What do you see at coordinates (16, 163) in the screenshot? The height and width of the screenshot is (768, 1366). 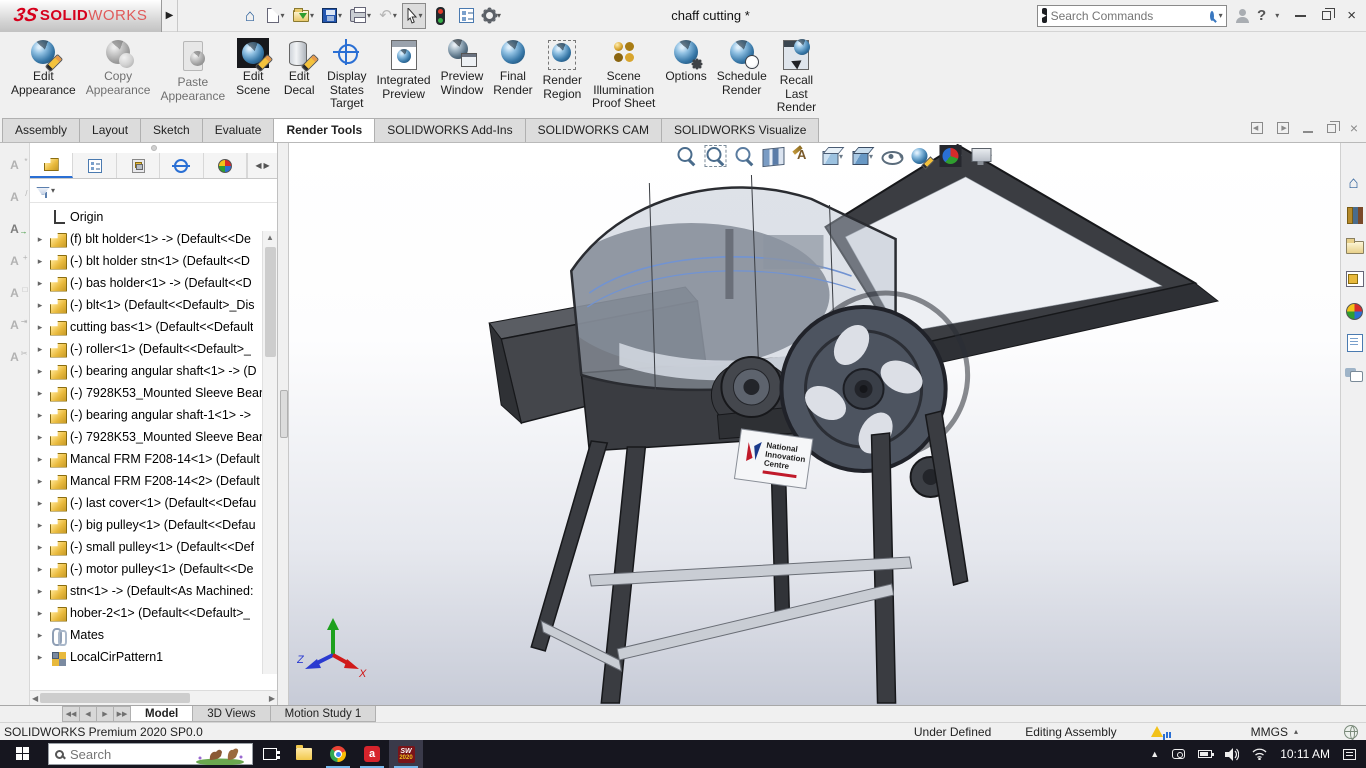 I see `favorite-note-icon: A` at bounding box center [16, 163].